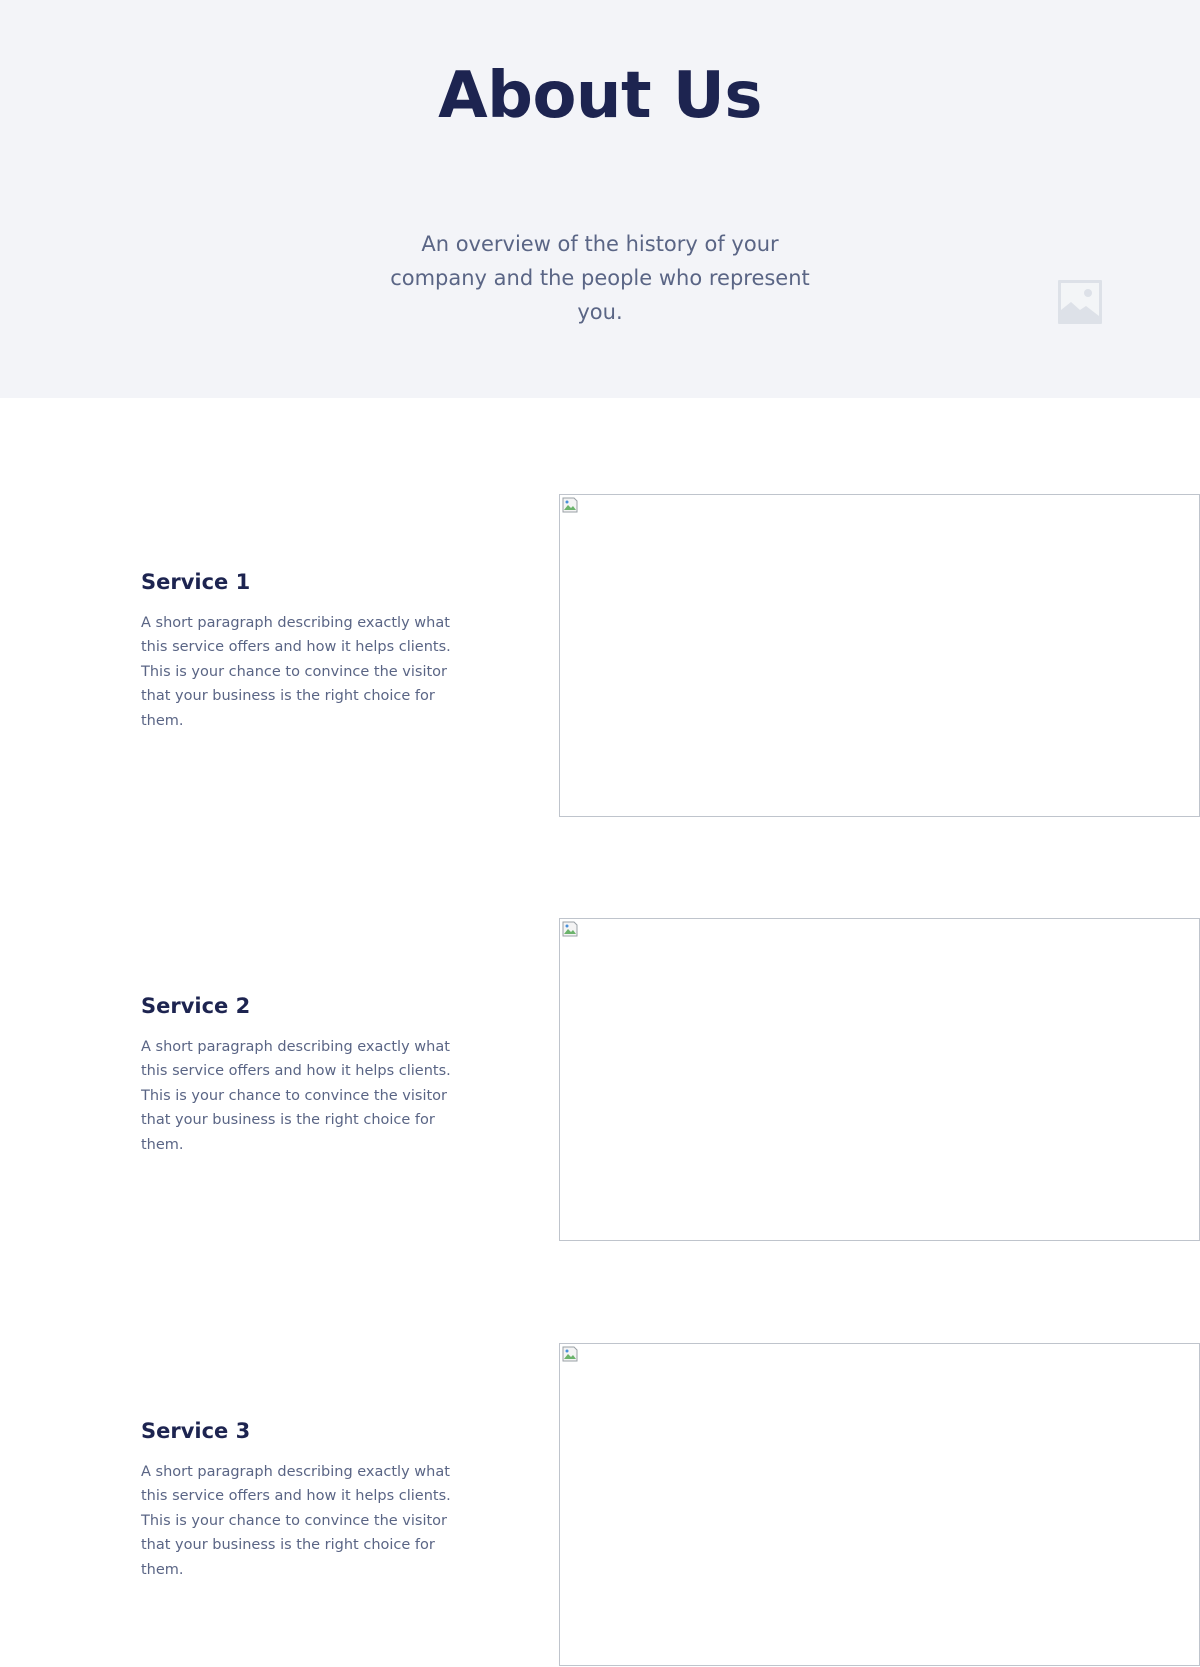 This screenshot has height=1667, width=1200. Describe the element at coordinates (196, 1431) in the screenshot. I see `service-title: Service 3` at that location.